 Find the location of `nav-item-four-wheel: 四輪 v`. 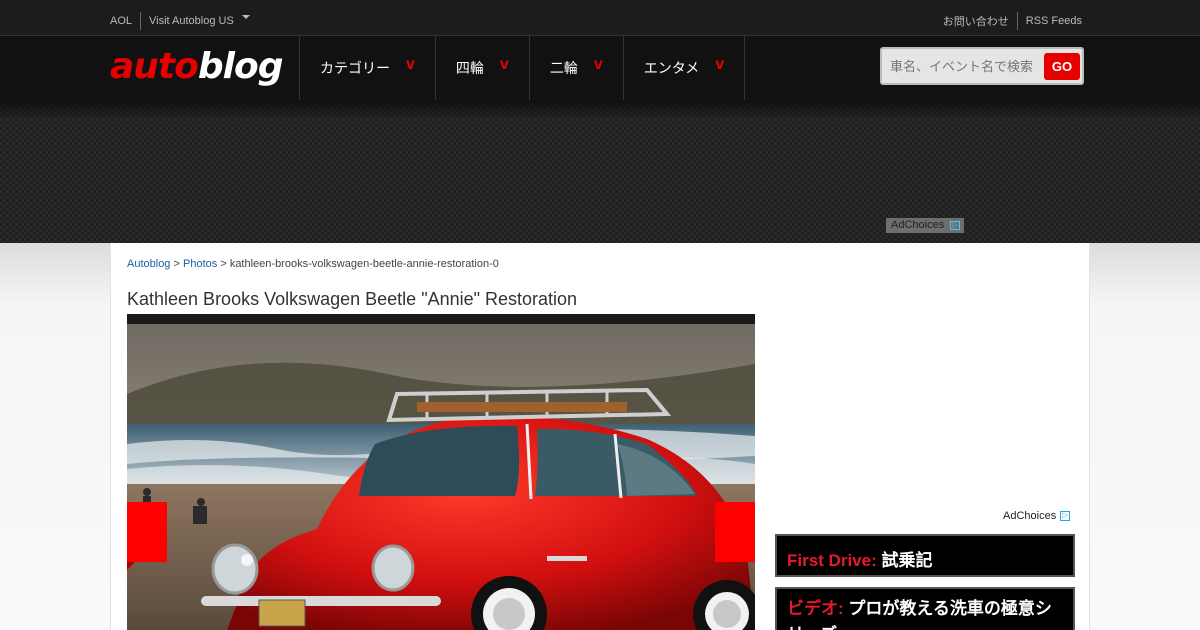

nav-item-four-wheel: 四輪 v is located at coordinates (483, 68).